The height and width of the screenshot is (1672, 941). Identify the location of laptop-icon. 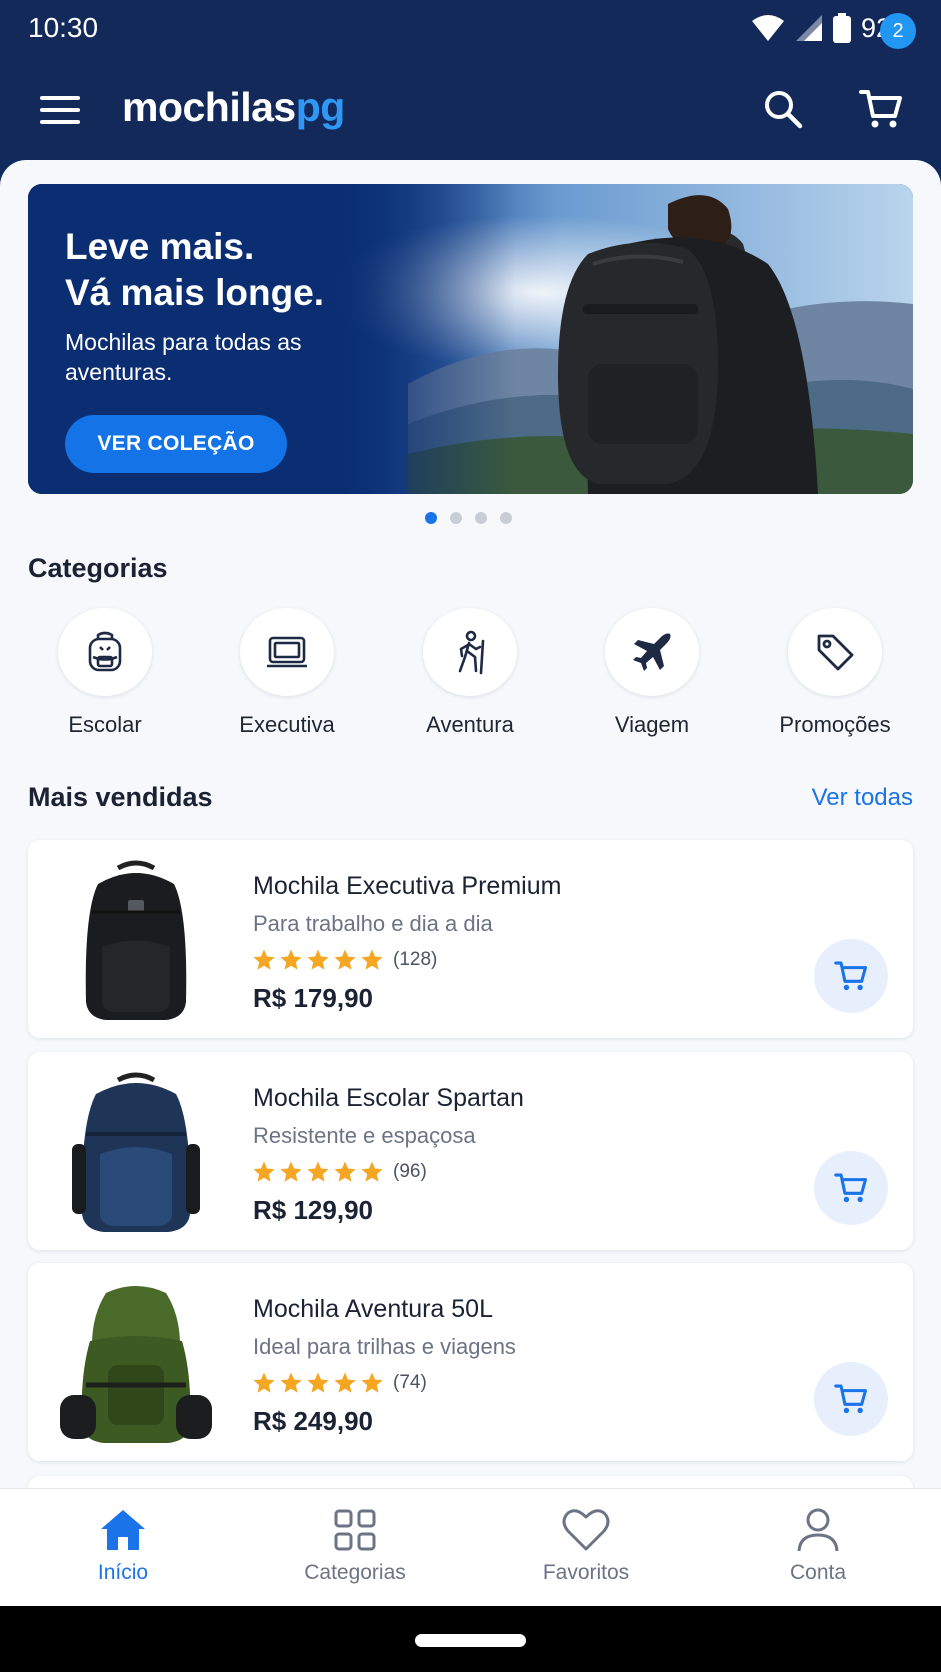
(287, 652).